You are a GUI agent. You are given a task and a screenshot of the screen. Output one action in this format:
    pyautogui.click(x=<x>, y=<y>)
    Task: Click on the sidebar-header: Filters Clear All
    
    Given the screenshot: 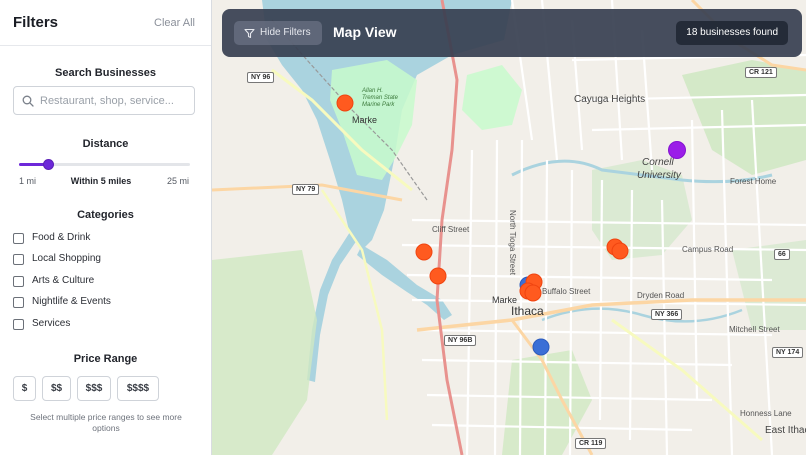 What is the action you would take?
    pyautogui.click(x=105, y=23)
    